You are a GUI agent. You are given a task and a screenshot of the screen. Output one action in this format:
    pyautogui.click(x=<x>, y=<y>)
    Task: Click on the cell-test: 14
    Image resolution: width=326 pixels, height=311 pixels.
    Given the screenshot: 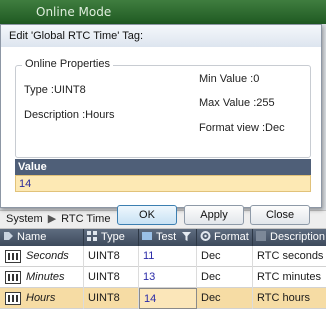 What is the action you would take?
    pyautogui.click(x=168, y=298)
    